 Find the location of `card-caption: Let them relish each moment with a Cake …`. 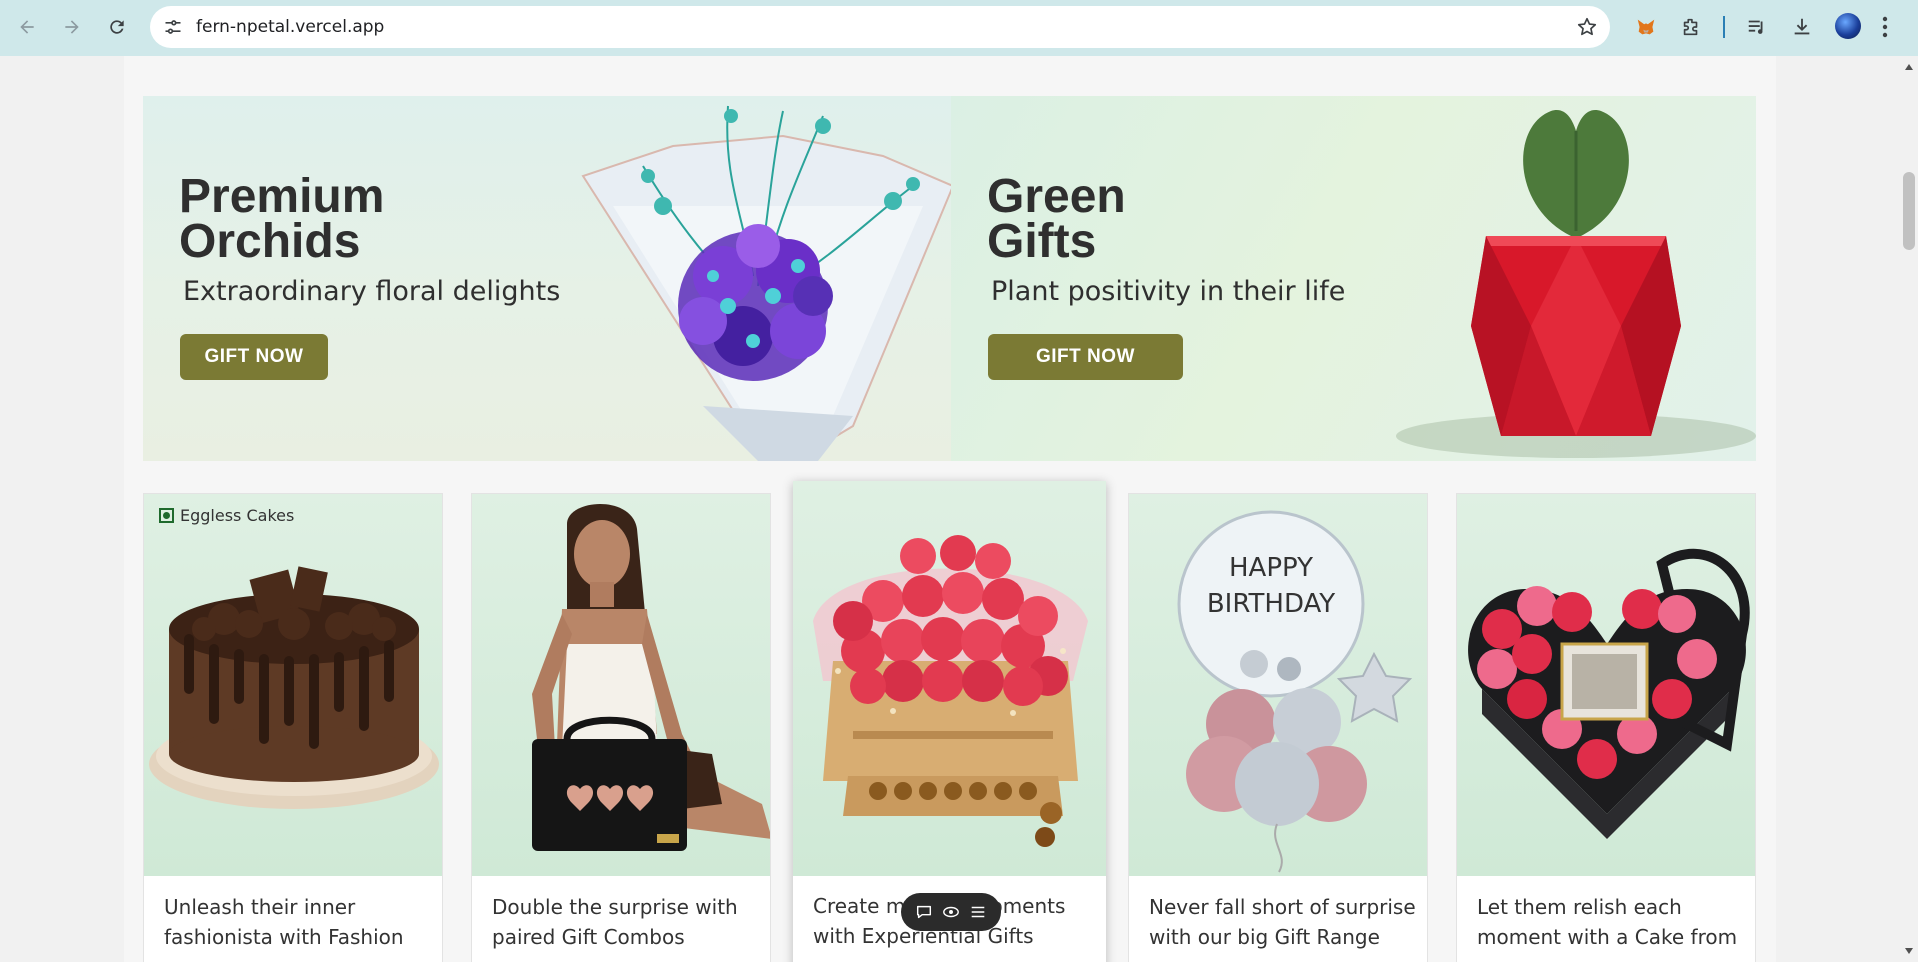

card-caption: Let them relish each moment with a Cake … is located at coordinates (1607, 928).